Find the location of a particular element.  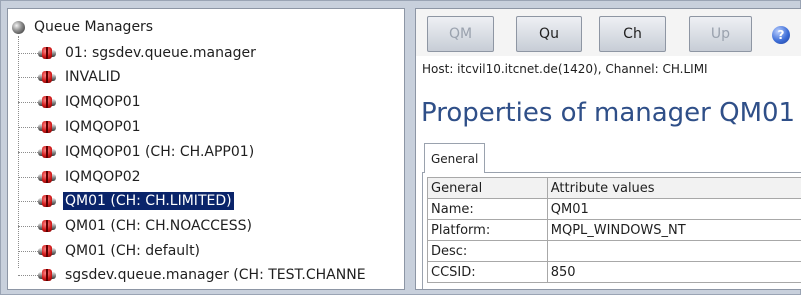

toolbar: QM Qu Ch Up ? is located at coordinates (608, 32).